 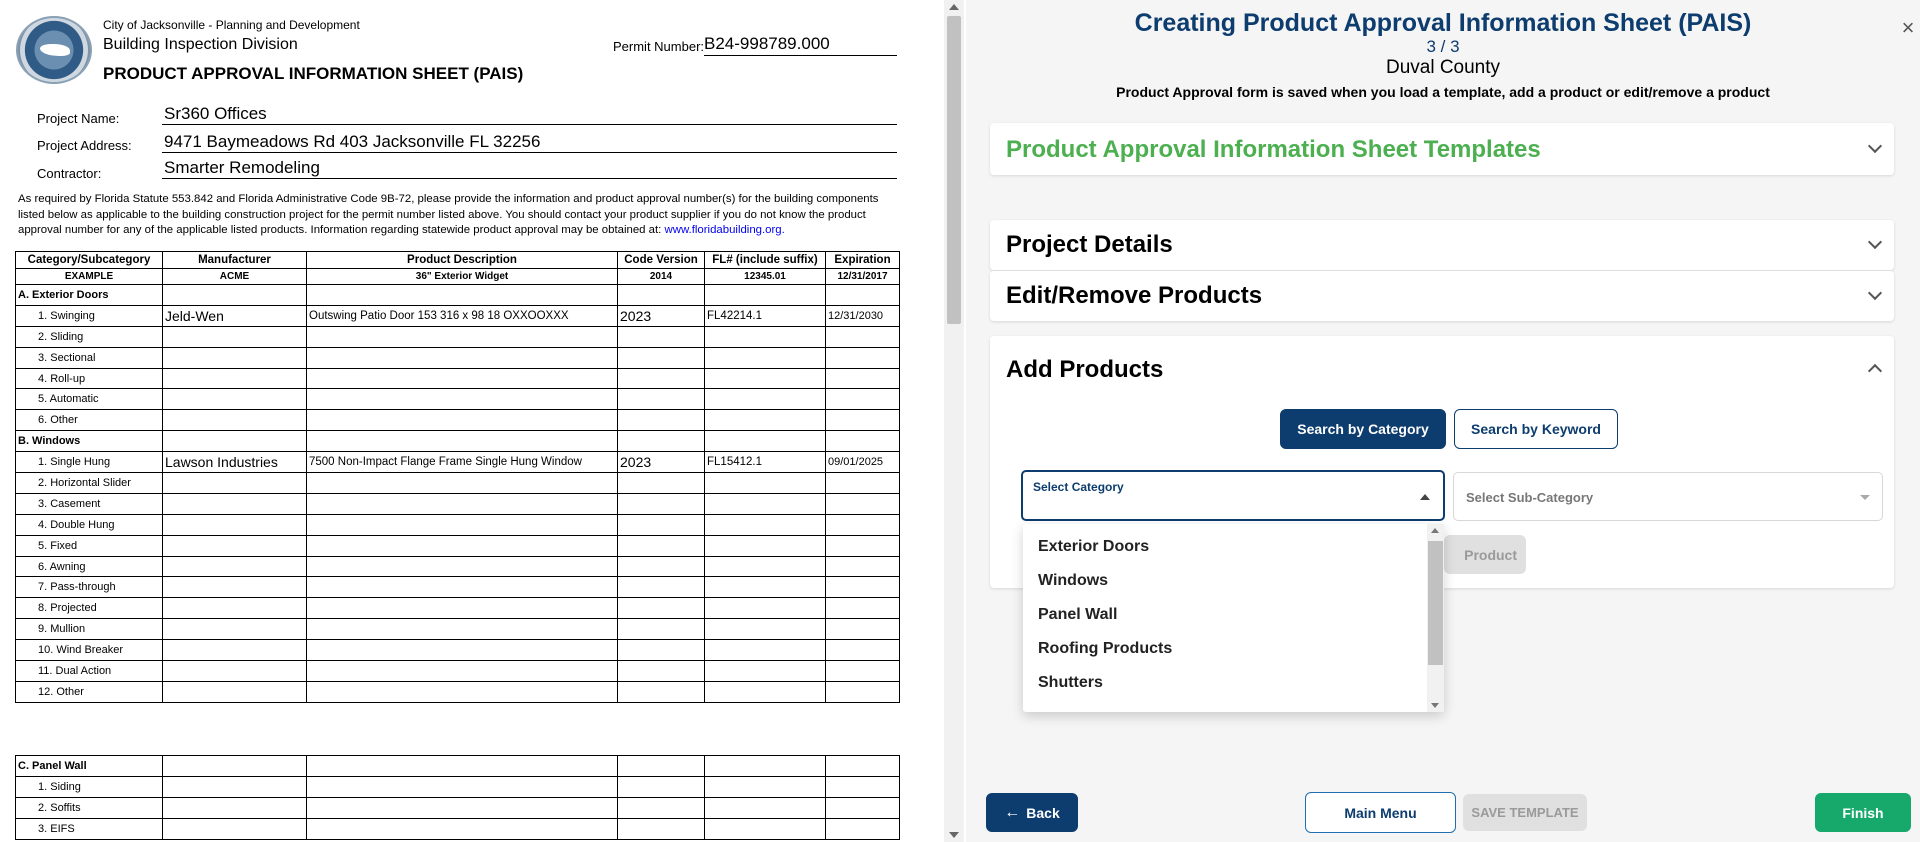 What do you see at coordinates (1233, 495) in the screenshot?
I see `category-select: Select Category` at bounding box center [1233, 495].